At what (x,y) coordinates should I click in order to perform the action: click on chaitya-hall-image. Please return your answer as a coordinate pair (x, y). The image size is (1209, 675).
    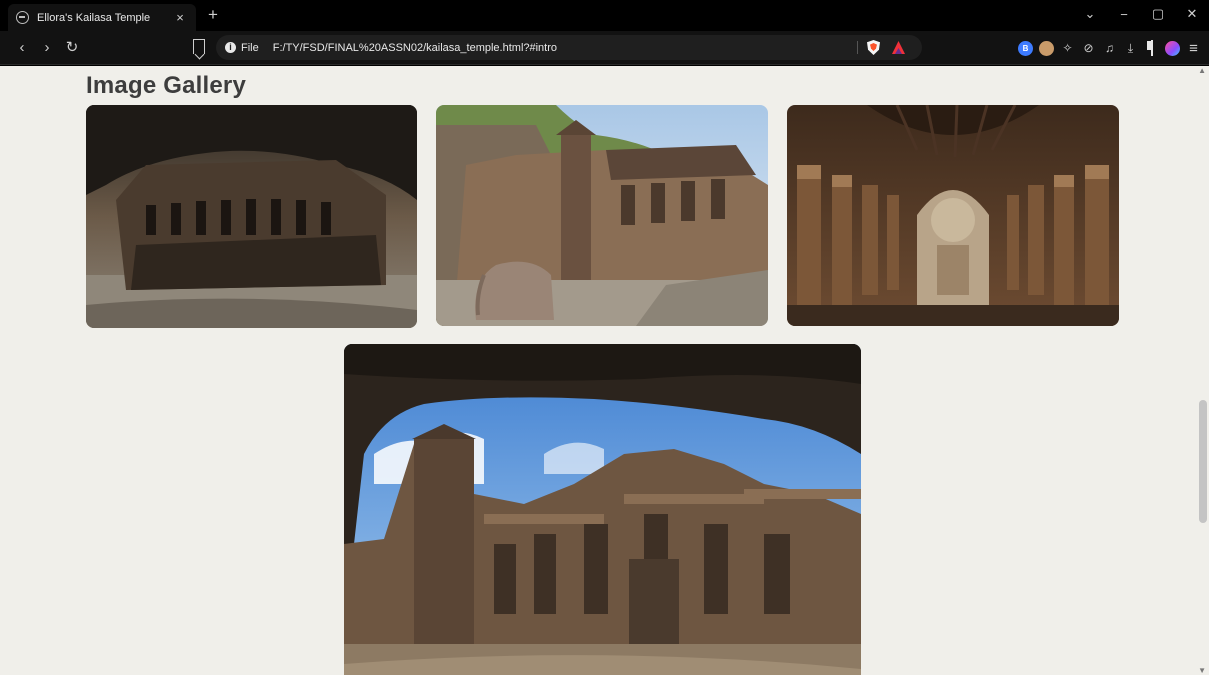
    Looking at the image, I should click on (953, 215).